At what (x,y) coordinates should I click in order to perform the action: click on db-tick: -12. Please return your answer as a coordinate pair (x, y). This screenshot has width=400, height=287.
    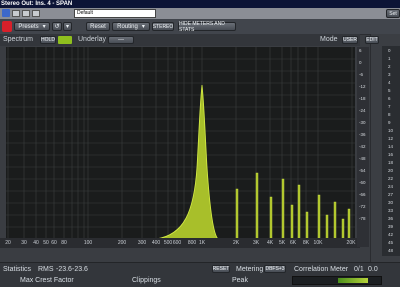
    Looking at the image, I should click on (362, 86).